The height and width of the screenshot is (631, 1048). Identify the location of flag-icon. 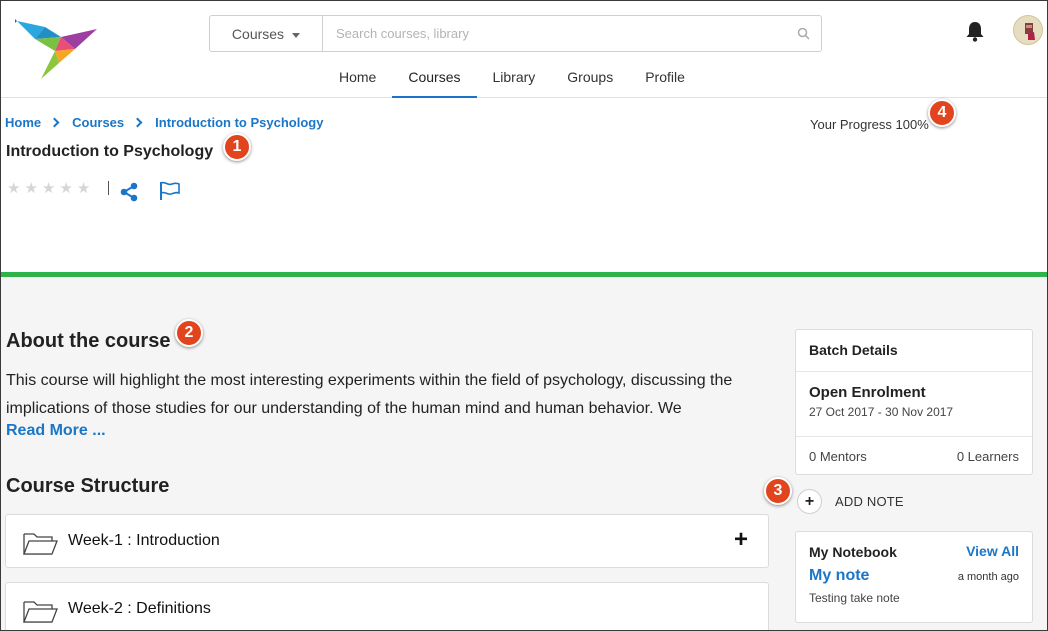
(170, 191).